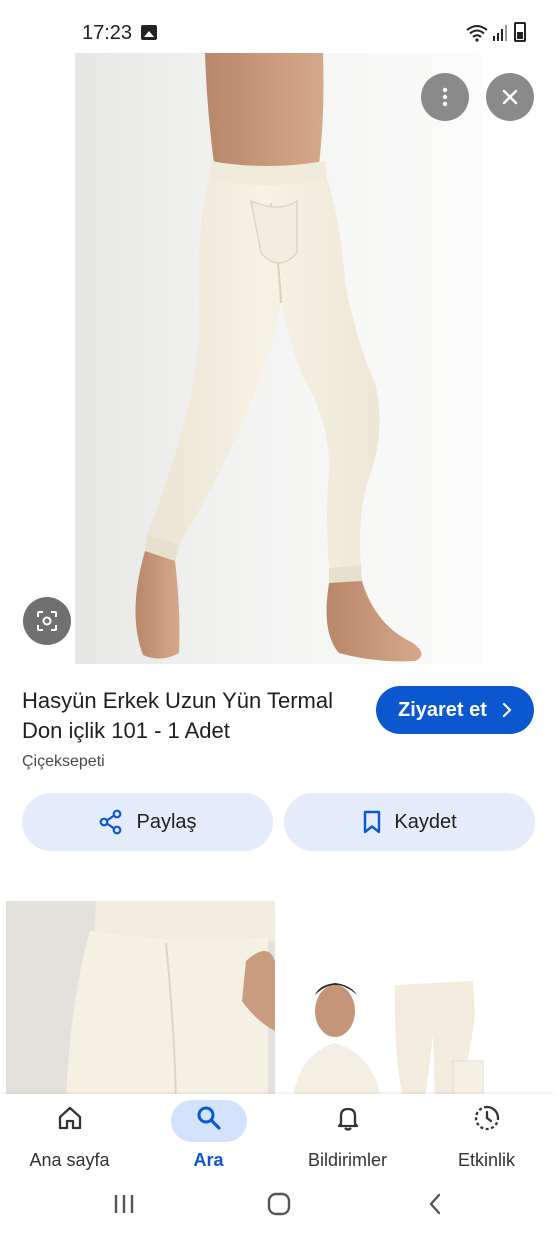  Describe the element at coordinates (347, 1119) in the screenshot. I see `bell-icon` at that location.